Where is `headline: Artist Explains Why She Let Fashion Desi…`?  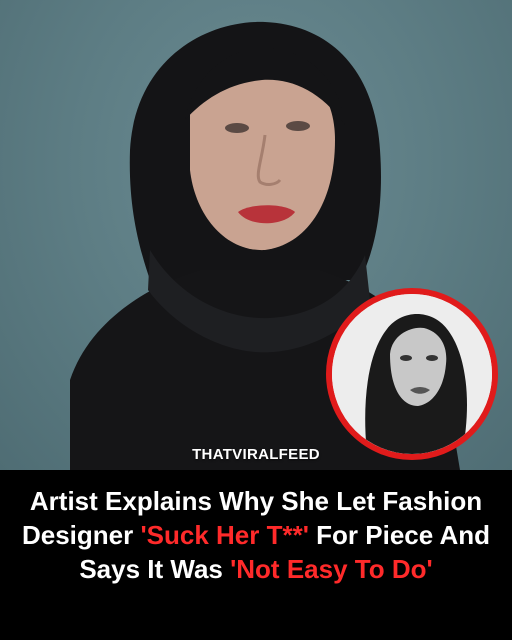 headline: Artist Explains Why She Let Fashion Desi… is located at coordinates (256, 535).